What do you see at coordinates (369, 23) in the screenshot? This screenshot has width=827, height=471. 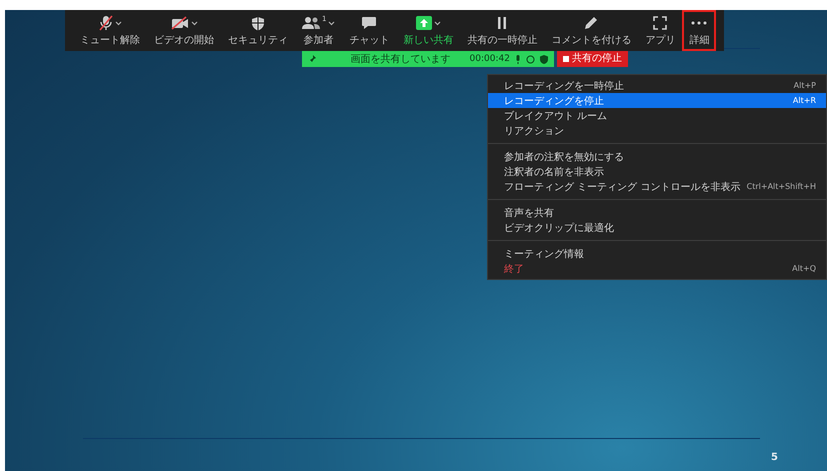 I see `chat-bubble-icon` at bounding box center [369, 23].